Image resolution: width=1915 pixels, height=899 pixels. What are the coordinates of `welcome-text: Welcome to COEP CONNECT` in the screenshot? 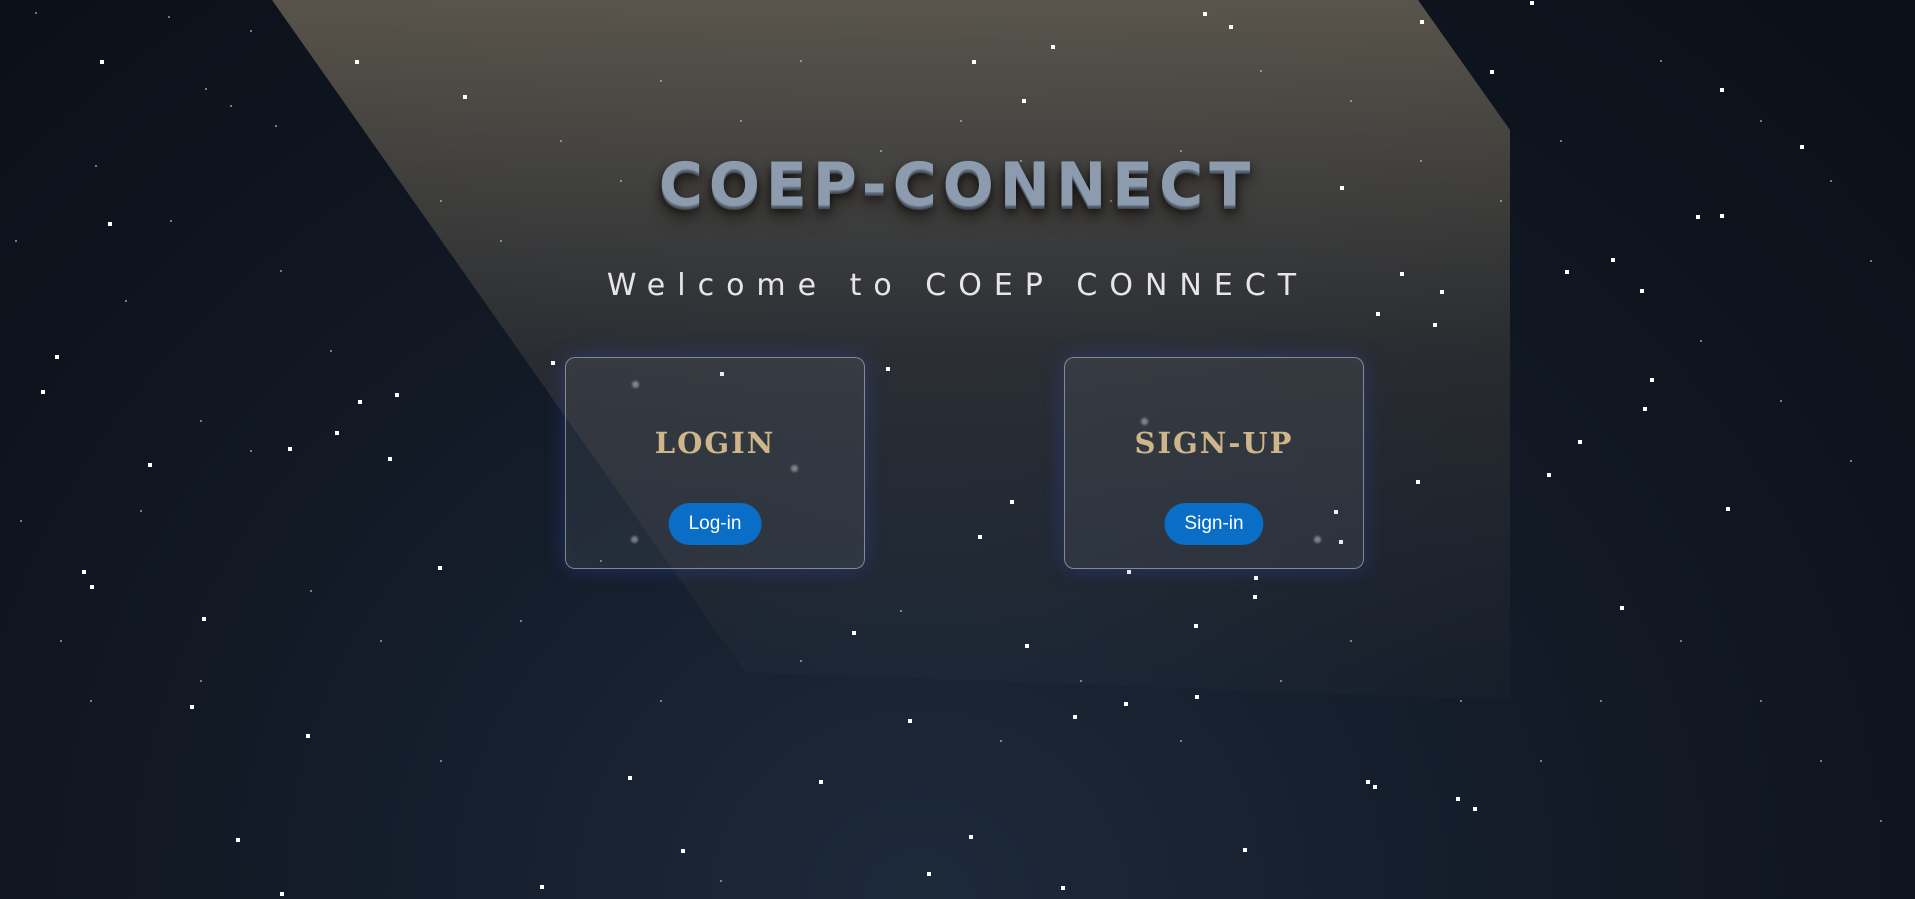 It's located at (957, 285).